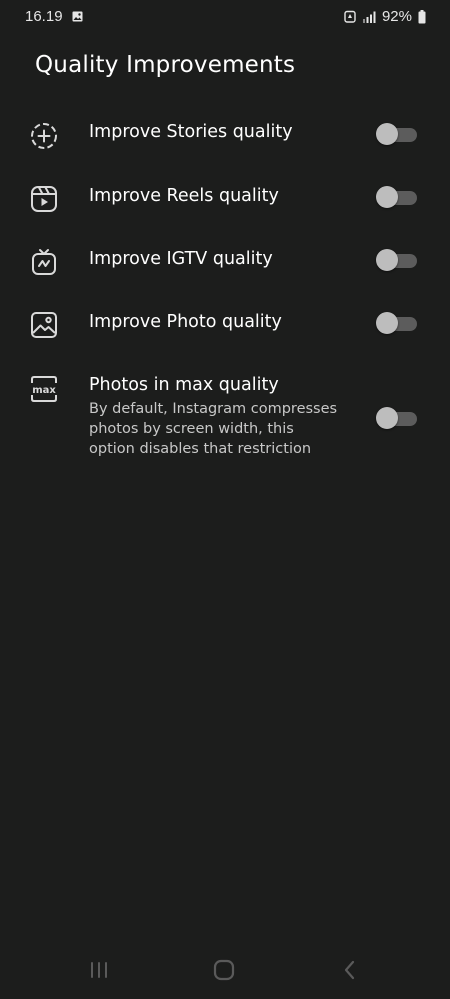 This screenshot has height=999, width=450. Describe the element at coordinates (77, 16) in the screenshot. I see `gallery-icon` at that location.